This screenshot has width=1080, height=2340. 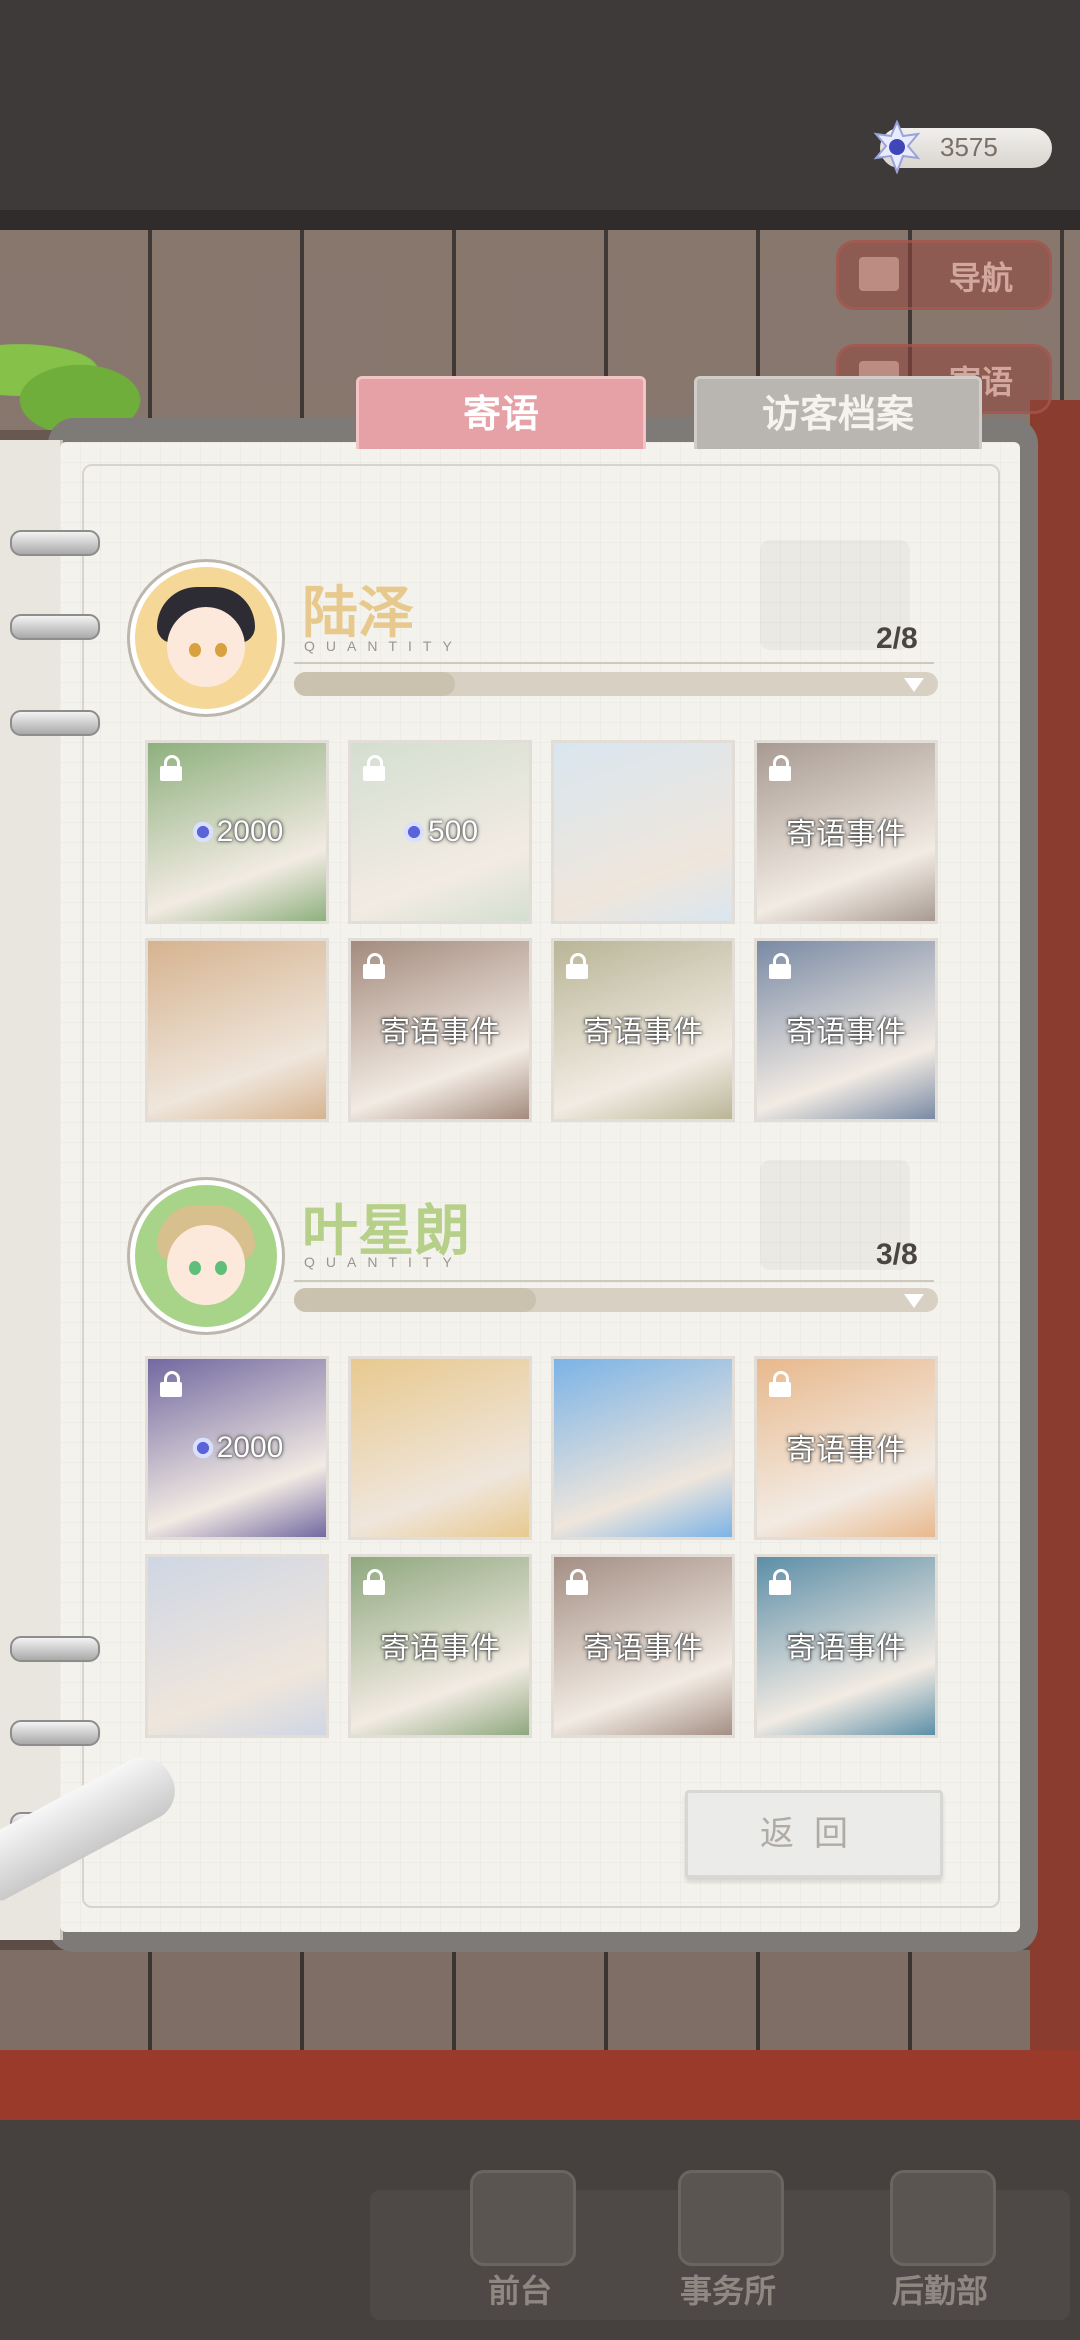 What do you see at coordinates (939, 2291) in the screenshot?
I see `logistics-label: 后勤部` at bounding box center [939, 2291].